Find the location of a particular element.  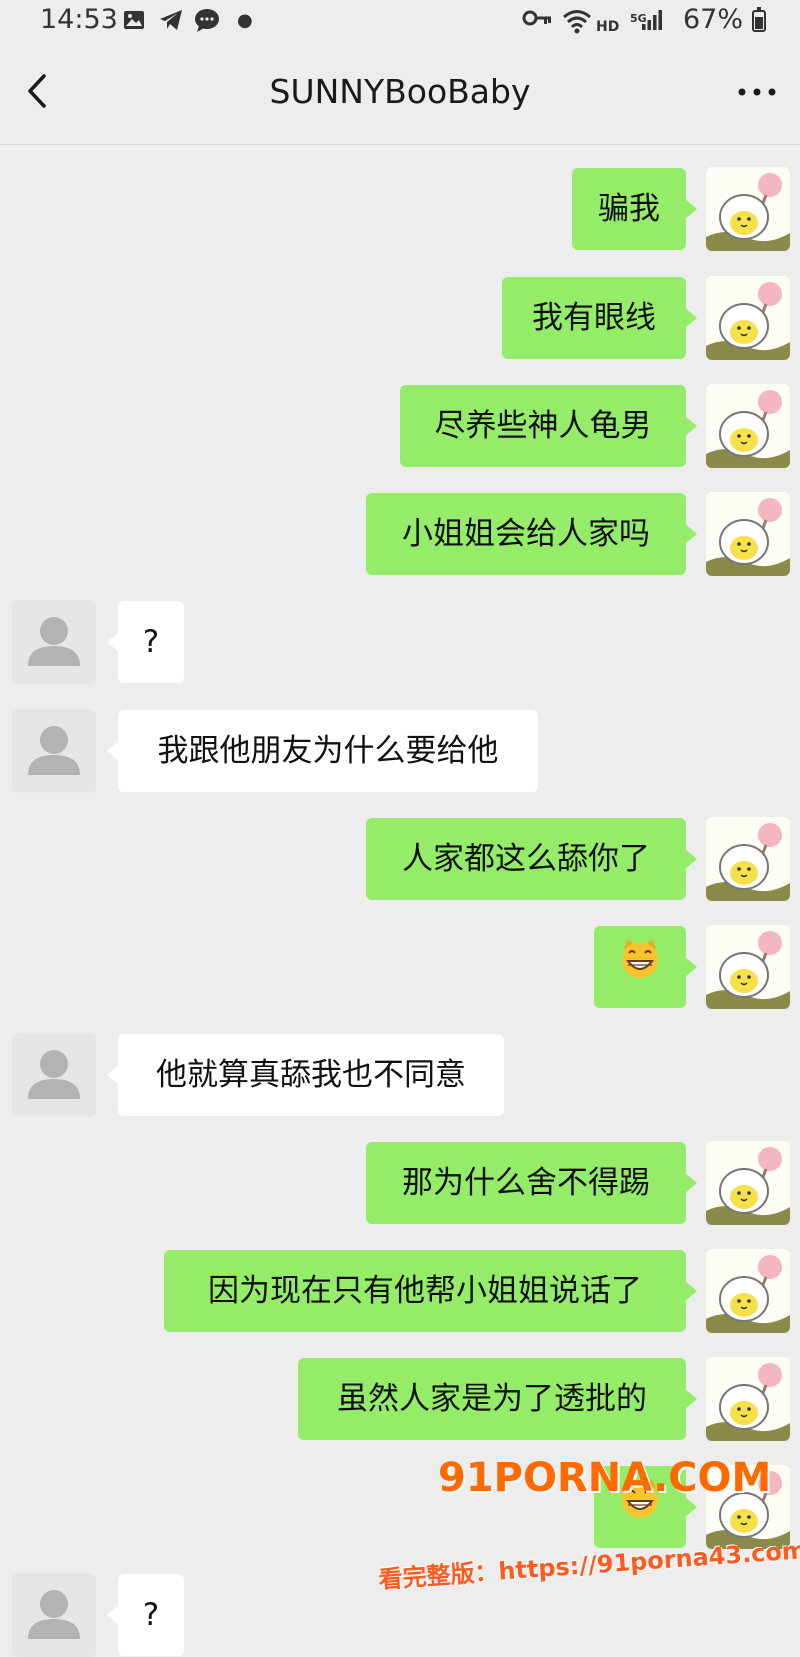

received-message-bubble: 我跟他朋友为什么要给他 is located at coordinates (322, 751).